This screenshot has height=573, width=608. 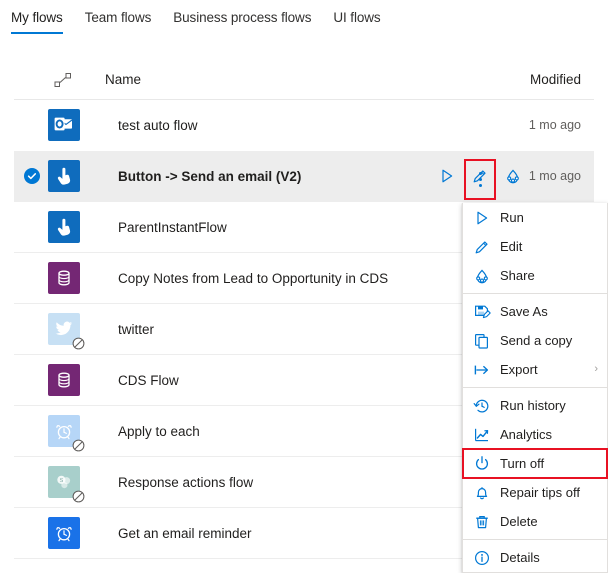 I want to click on menu-item-label: Edit, so click(x=511, y=246).